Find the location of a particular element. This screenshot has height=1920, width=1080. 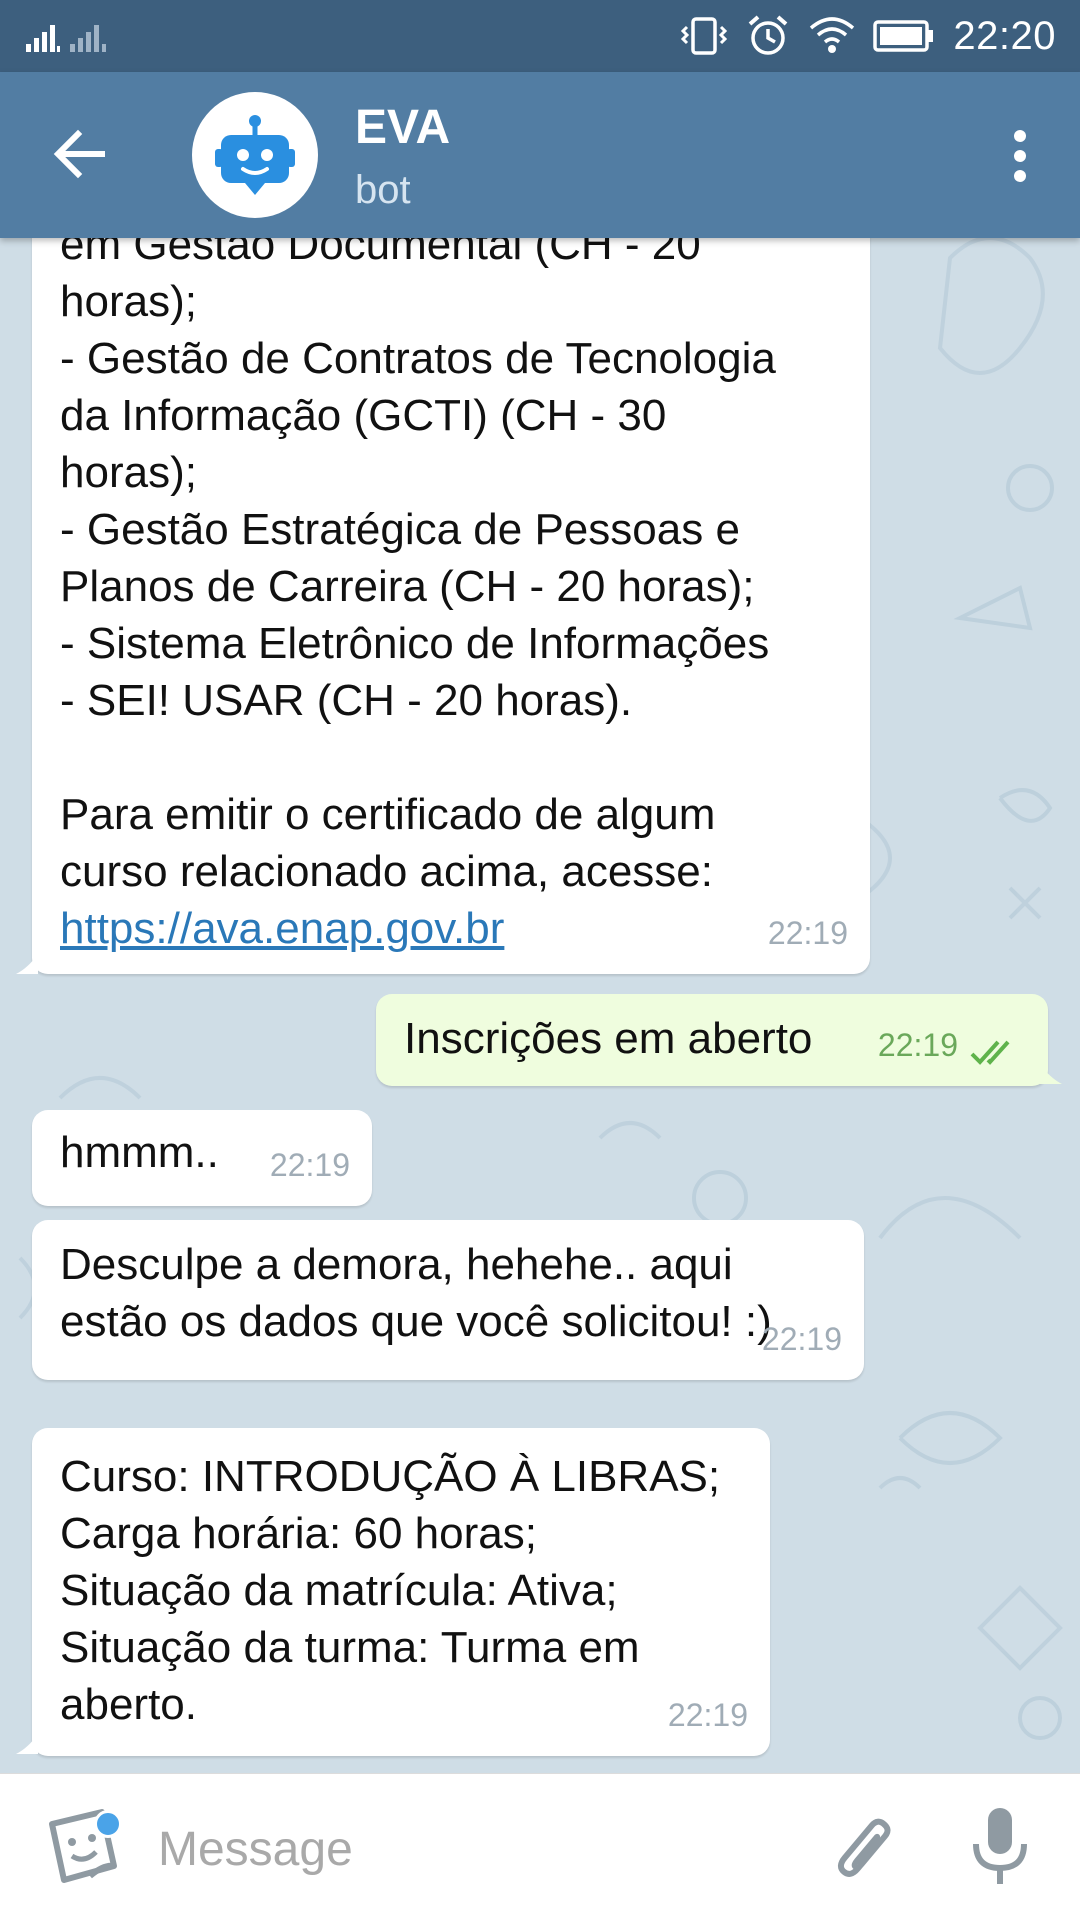

paperclip-icon is located at coordinates (864, 1847).